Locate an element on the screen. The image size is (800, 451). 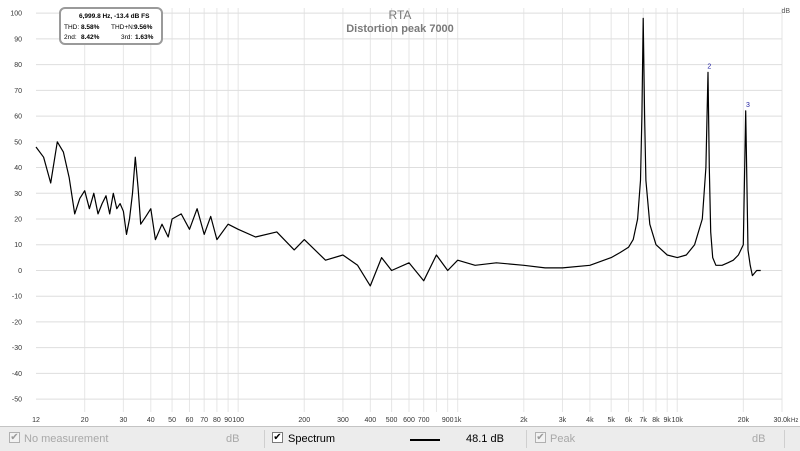
info-frequency: 6,999.8 Hz, -13.4 dB FS is located at coordinates (114, 16).